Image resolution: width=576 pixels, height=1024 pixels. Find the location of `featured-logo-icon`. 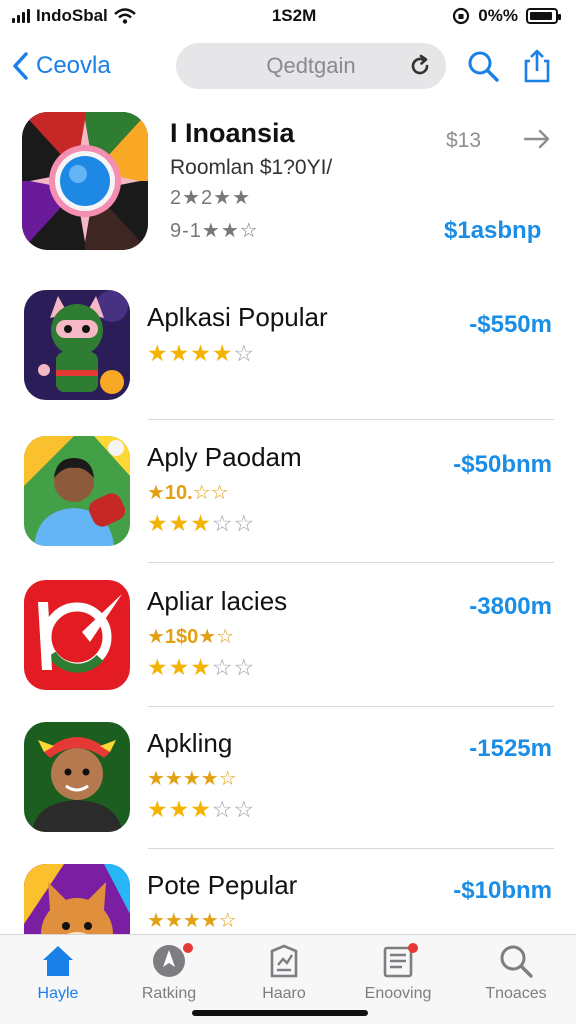

featured-logo-icon is located at coordinates (85, 181).